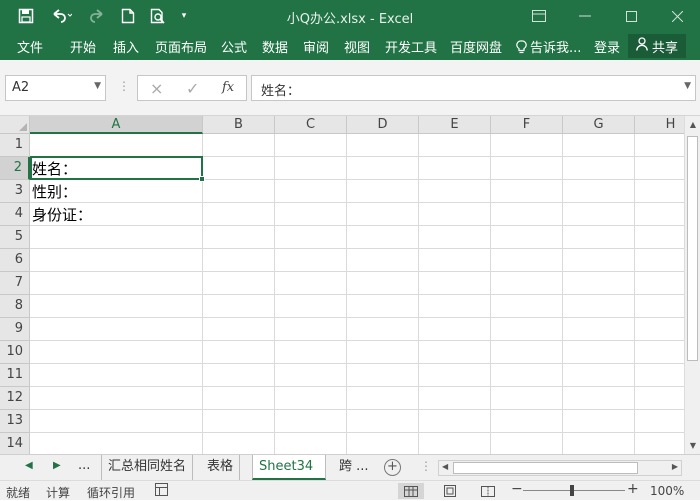 The image size is (700, 501). I want to click on column-header-d: D, so click(383, 125).